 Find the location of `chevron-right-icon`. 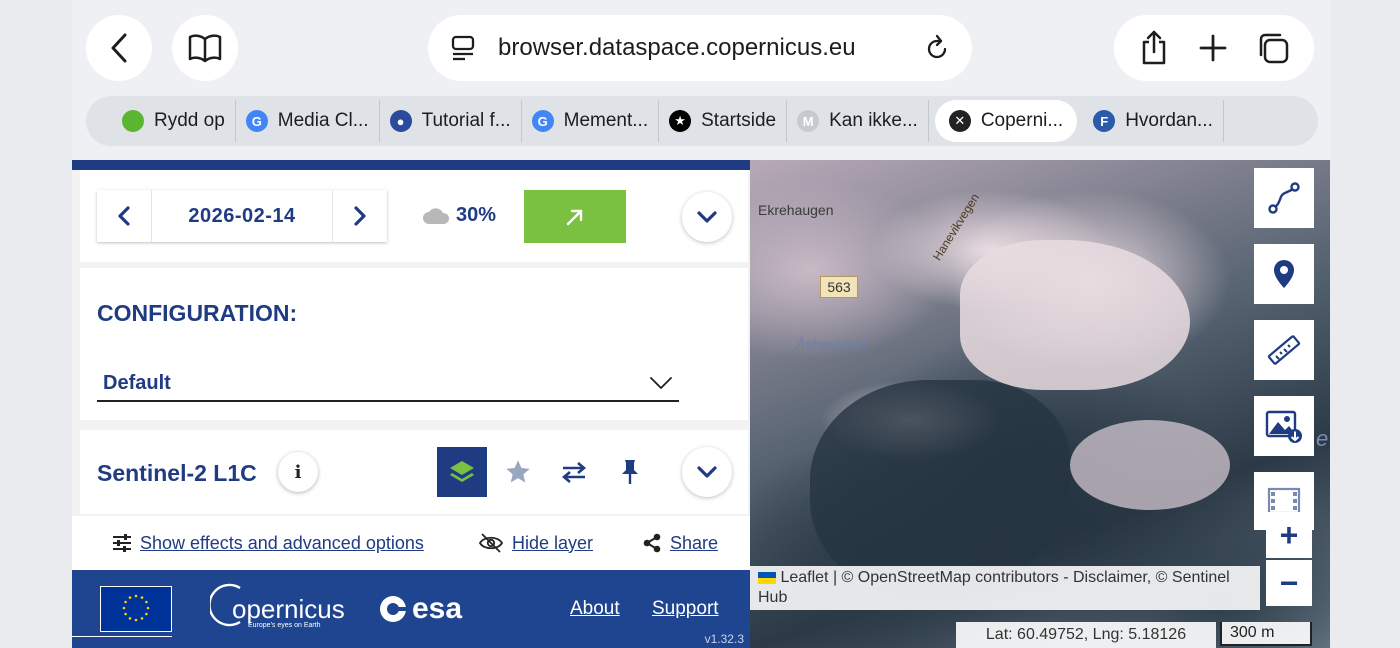

chevron-right-icon is located at coordinates (360, 216).